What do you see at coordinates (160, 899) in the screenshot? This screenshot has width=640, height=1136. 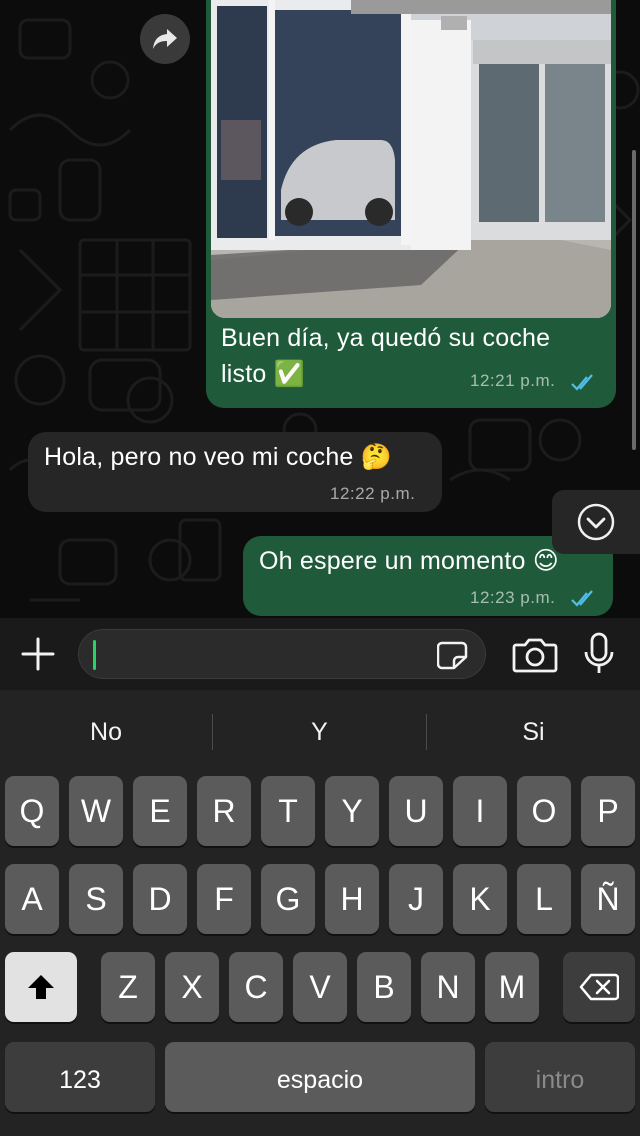 I see `key-d: D` at bounding box center [160, 899].